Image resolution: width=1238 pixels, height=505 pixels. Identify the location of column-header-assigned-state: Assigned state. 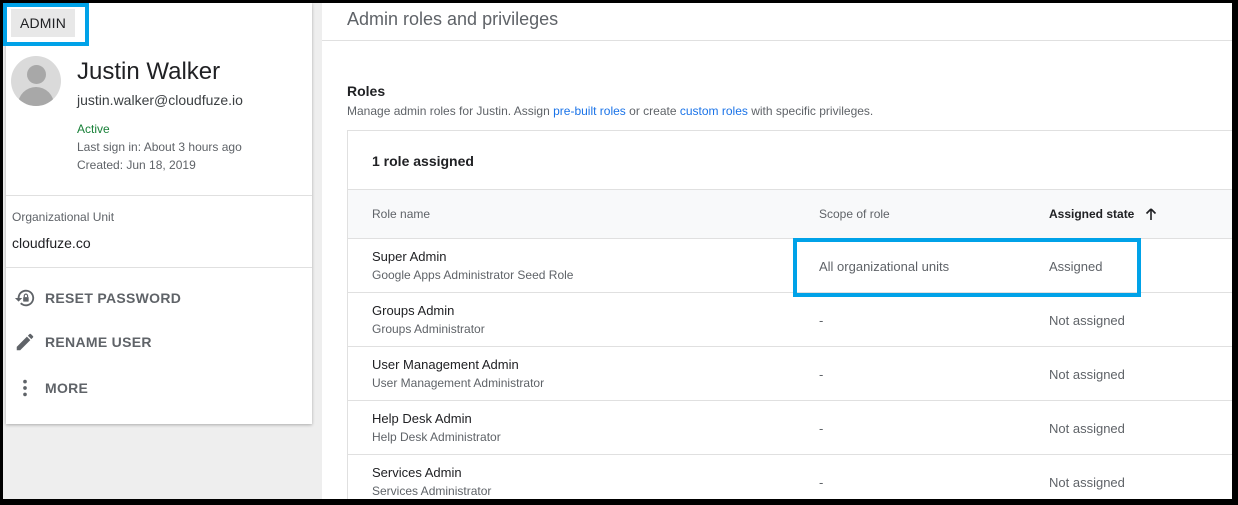
(1103, 214).